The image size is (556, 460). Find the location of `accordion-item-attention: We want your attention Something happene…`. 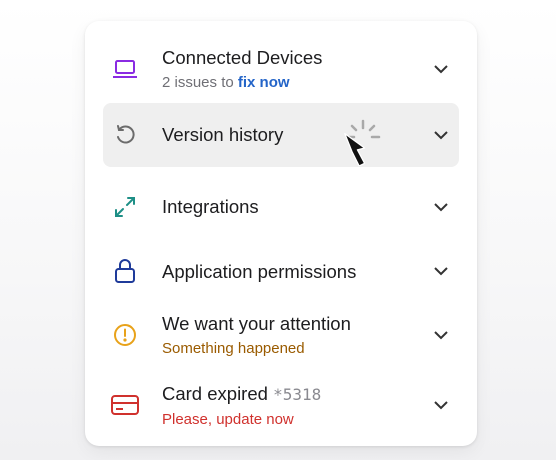

accordion-item-attention: We want your attention Something happene… is located at coordinates (281, 335).